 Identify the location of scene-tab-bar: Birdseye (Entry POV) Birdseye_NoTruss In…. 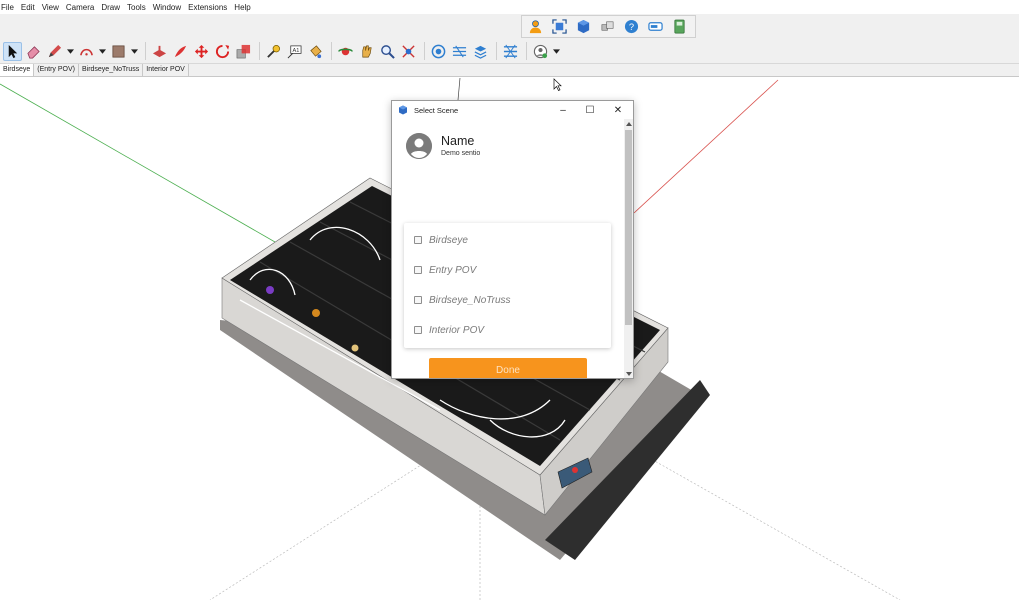
(509, 70).